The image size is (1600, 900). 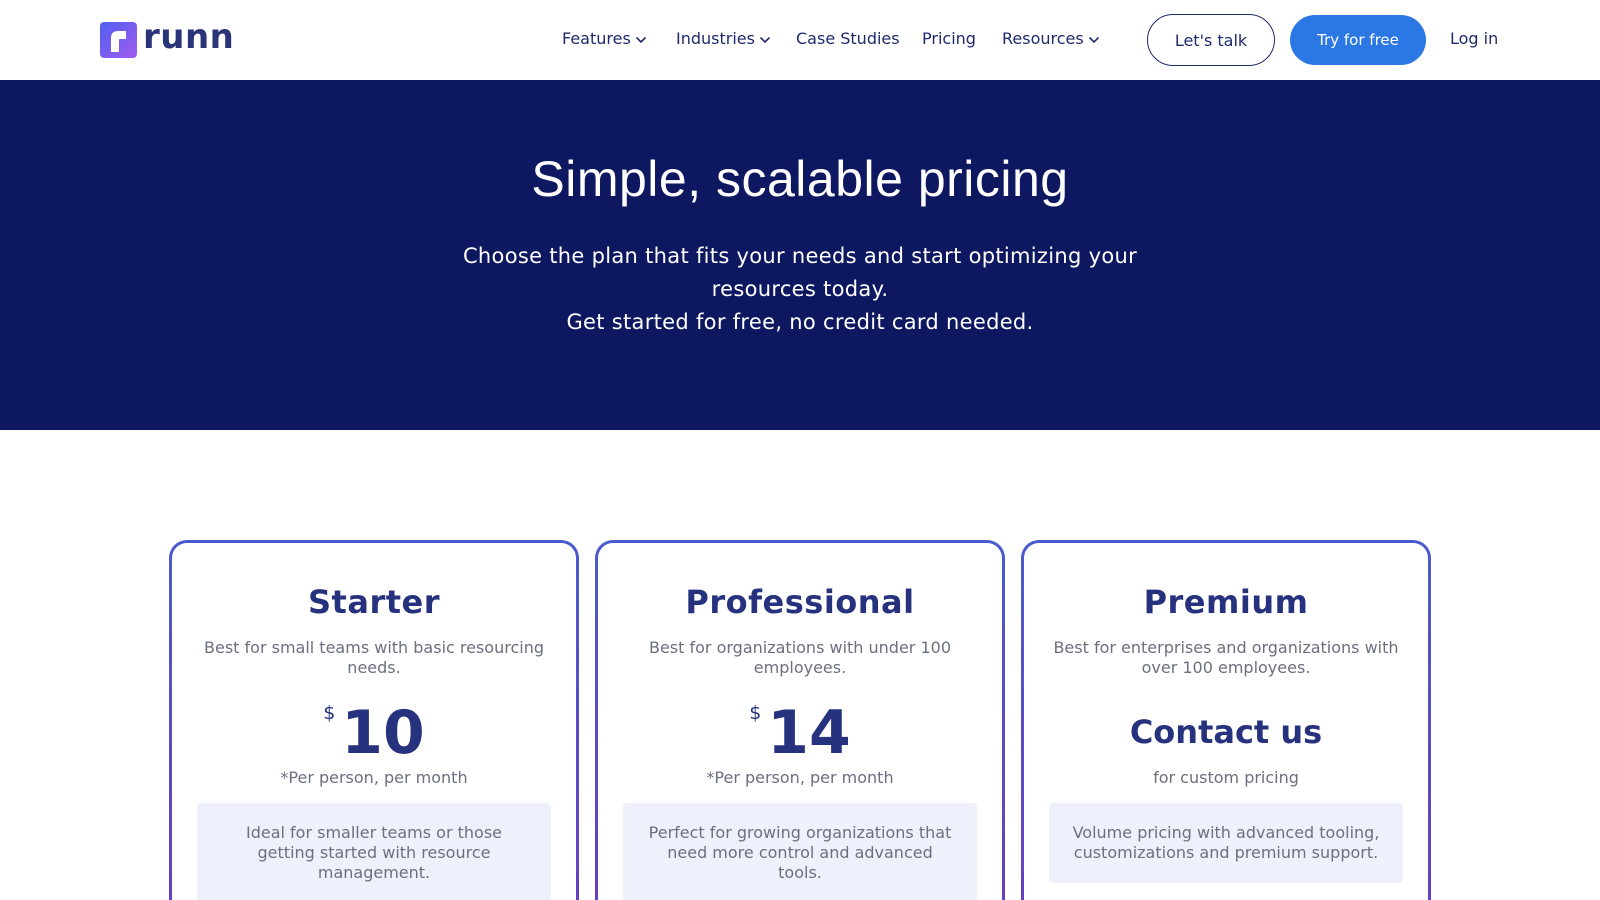 What do you see at coordinates (715, 38) in the screenshot?
I see `nav-industries-label: Industries` at bounding box center [715, 38].